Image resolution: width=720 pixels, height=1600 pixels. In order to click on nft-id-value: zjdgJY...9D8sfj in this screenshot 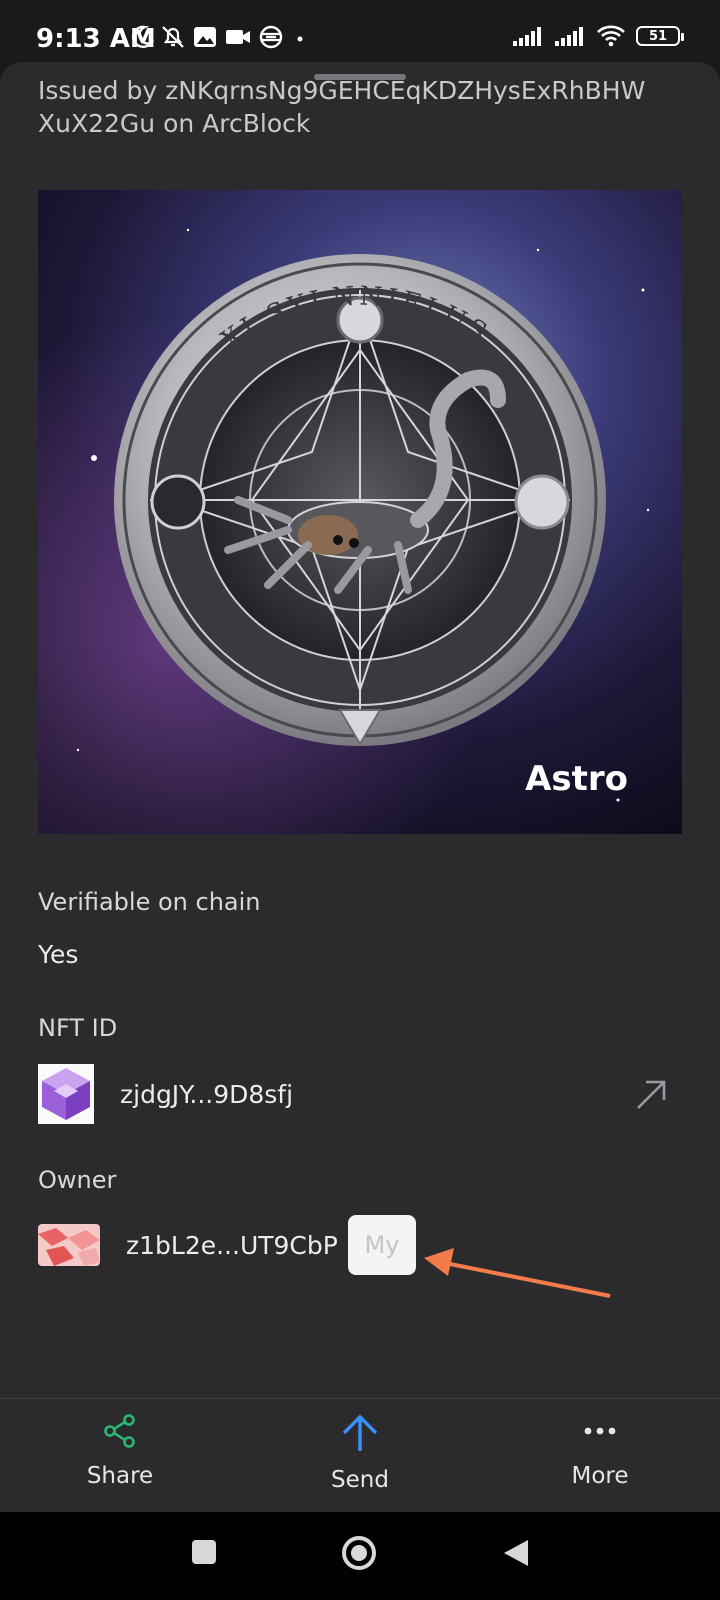, I will do `click(206, 1094)`.